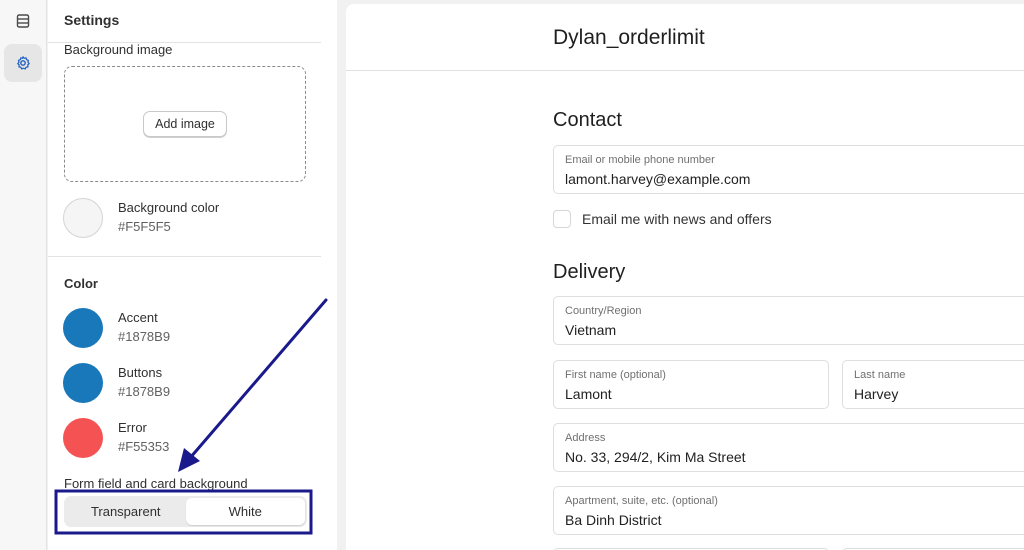  Describe the element at coordinates (83, 218) in the screenshot. I see `background-color-swatch` at that location.